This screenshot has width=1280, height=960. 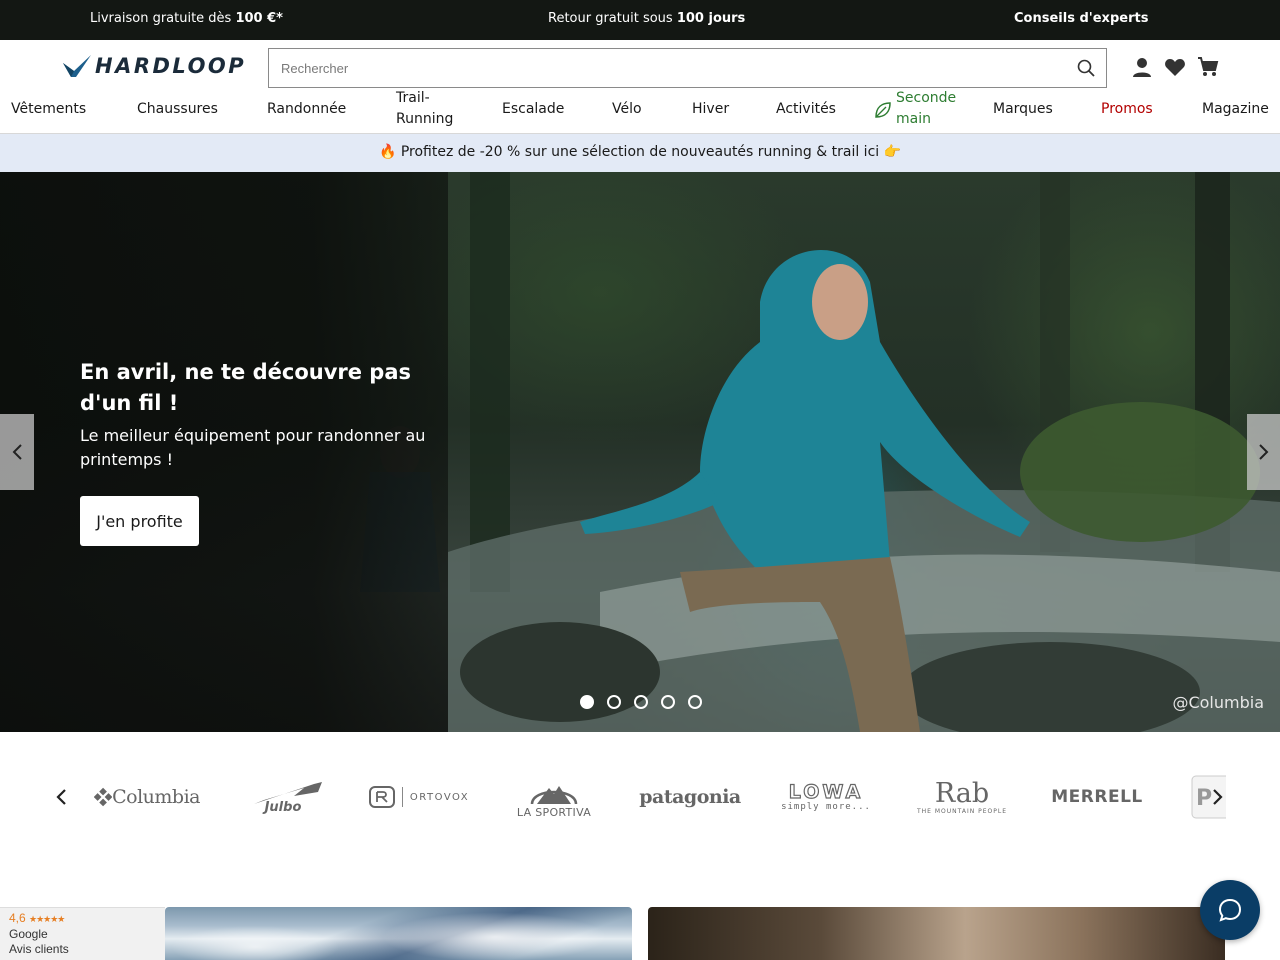 I want to click on nav-item-randonnee: Randonnée, so click(x=306, y=109).